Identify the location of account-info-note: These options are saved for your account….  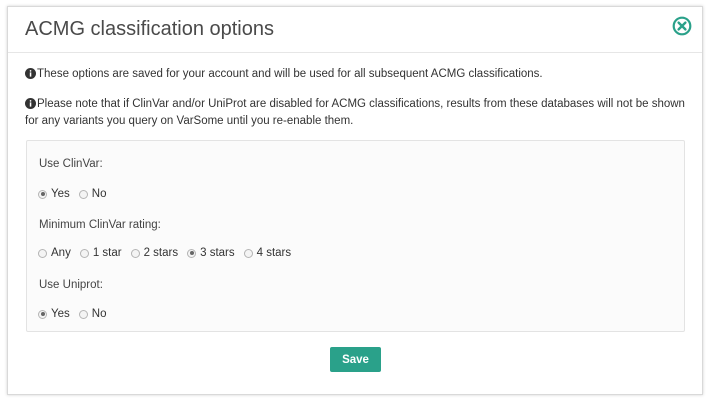
(356, 74).